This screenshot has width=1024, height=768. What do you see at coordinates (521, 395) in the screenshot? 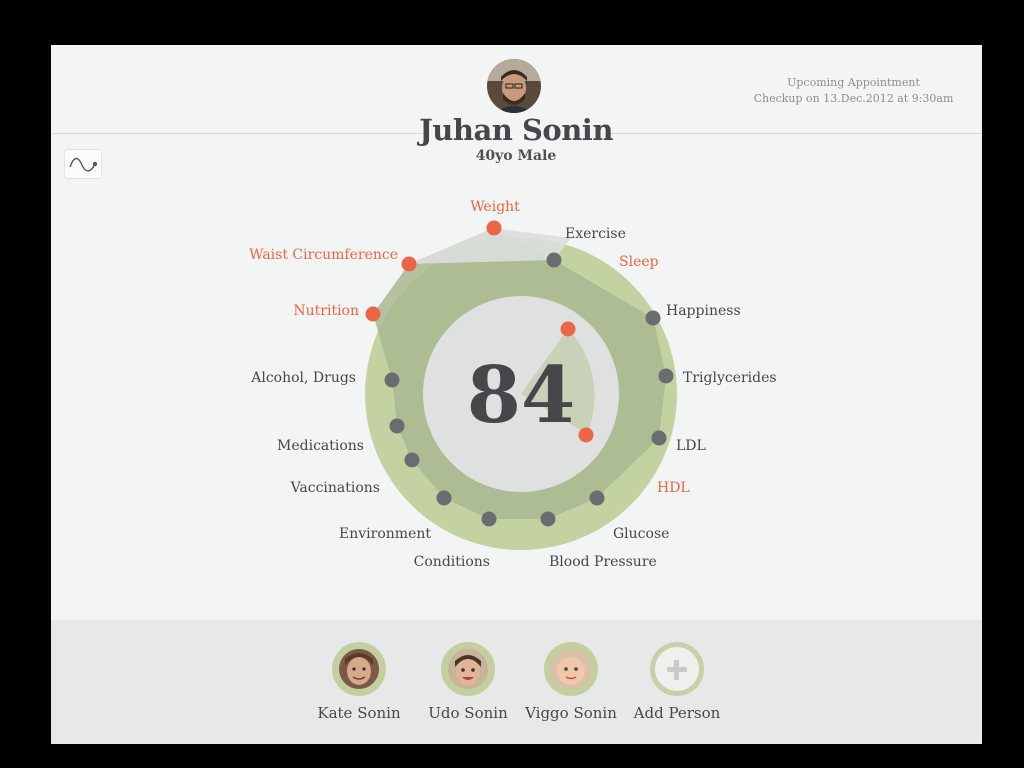
I see `overall-score: 84` at bounding box center [521, 395].